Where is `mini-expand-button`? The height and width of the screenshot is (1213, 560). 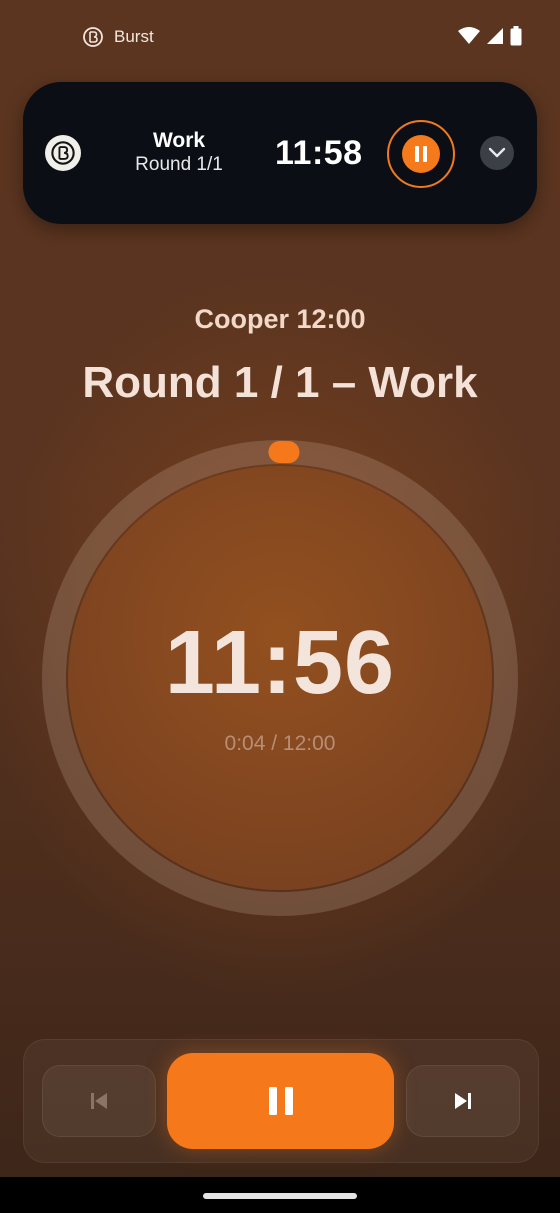 mini-expand-button is located at coordinates (497, 153).